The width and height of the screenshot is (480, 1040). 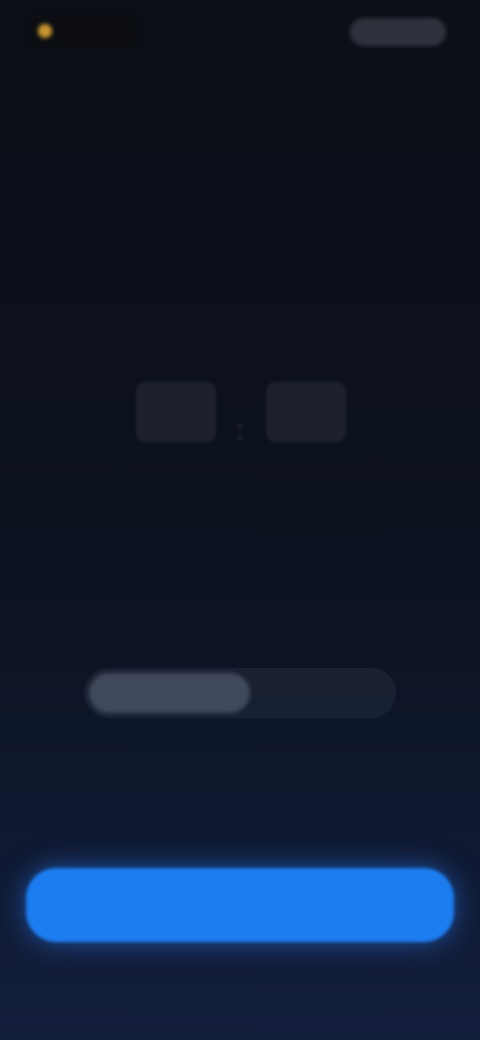 I want to click on brand-logo, so click(x=84, y=31).